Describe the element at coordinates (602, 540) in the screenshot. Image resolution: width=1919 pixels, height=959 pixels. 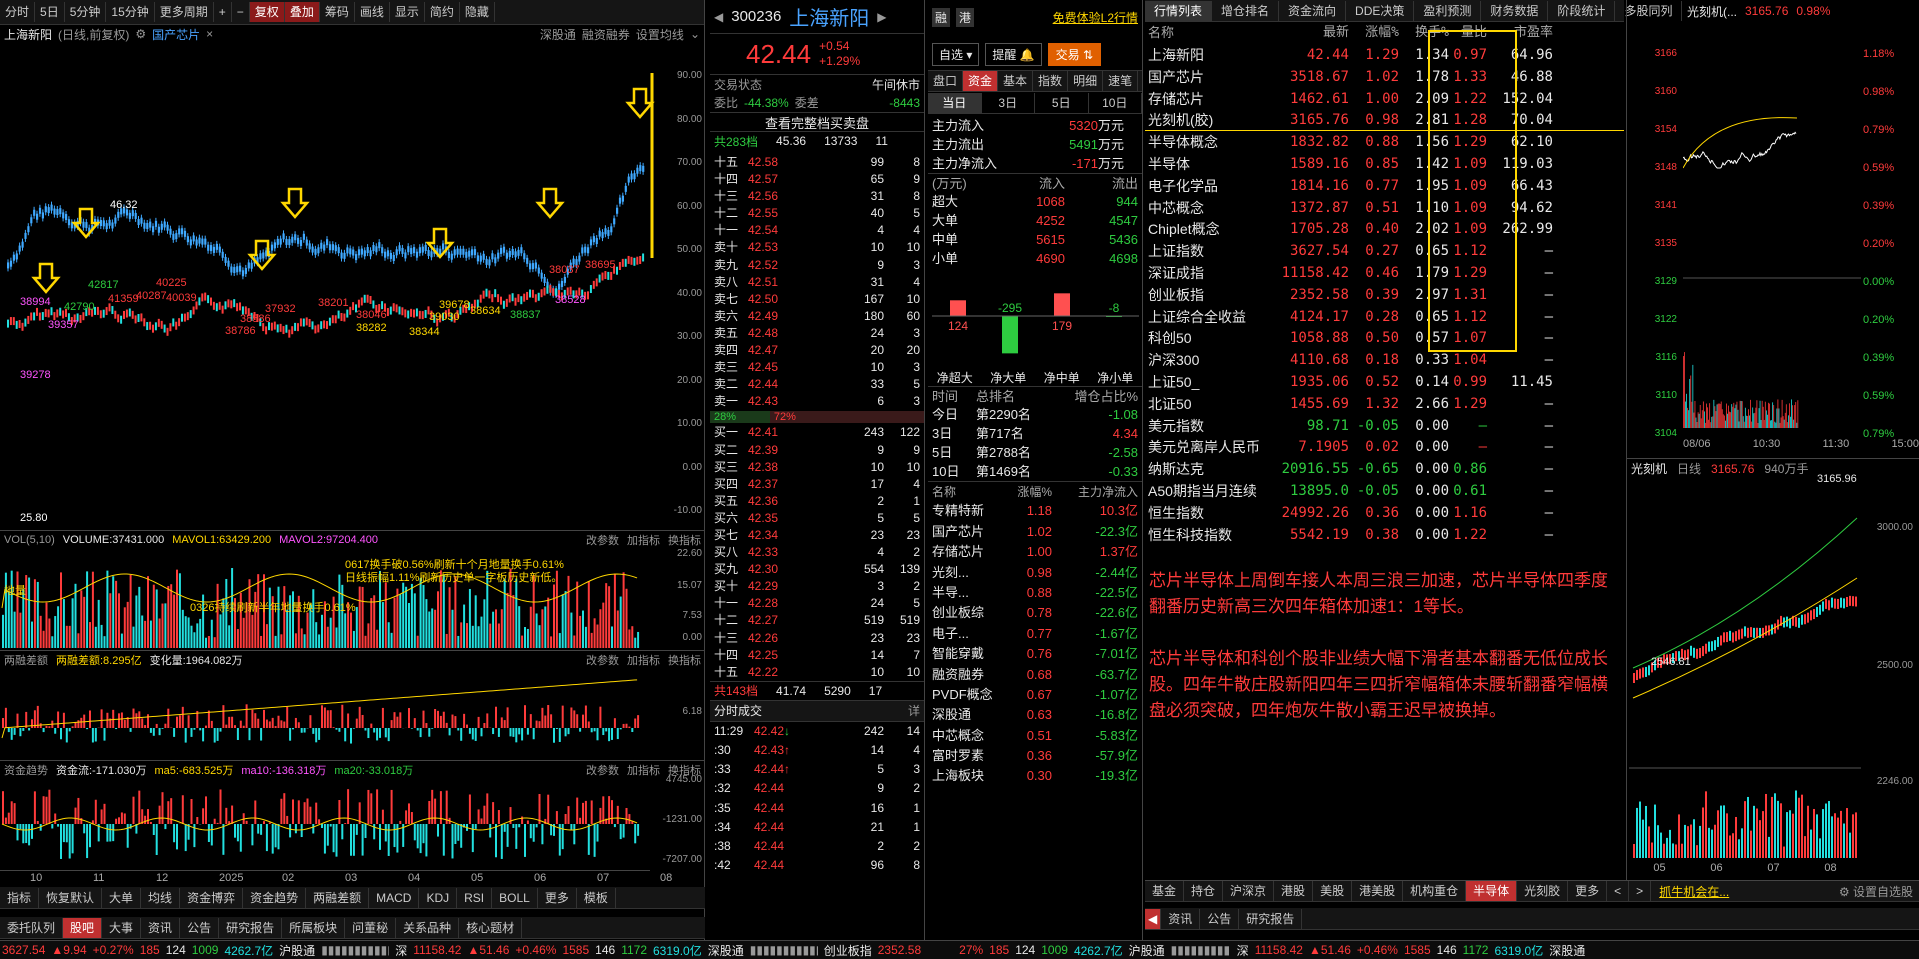
I see `vol-edit-params: 改参数` at that location.